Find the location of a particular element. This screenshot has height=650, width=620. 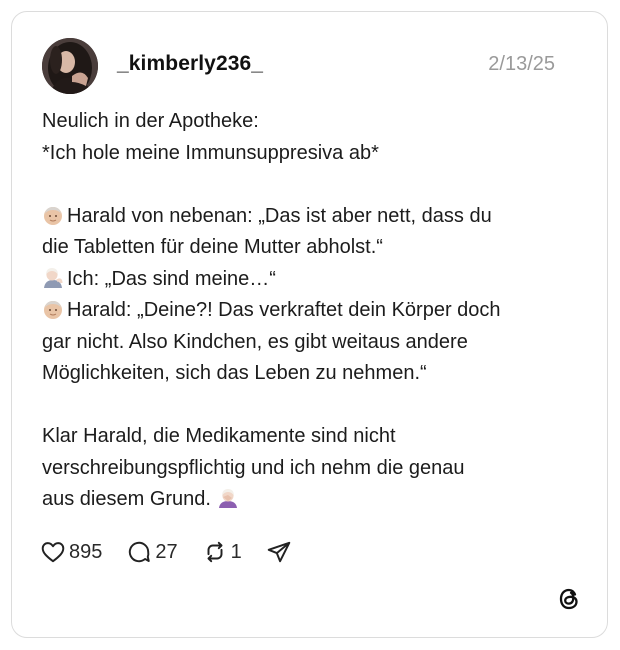

like-count: 895 is located at coordinates (86, 551).